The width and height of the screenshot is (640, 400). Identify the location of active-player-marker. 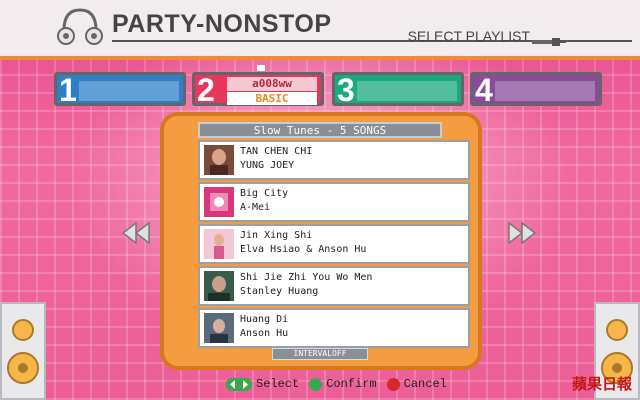
(261, 68).